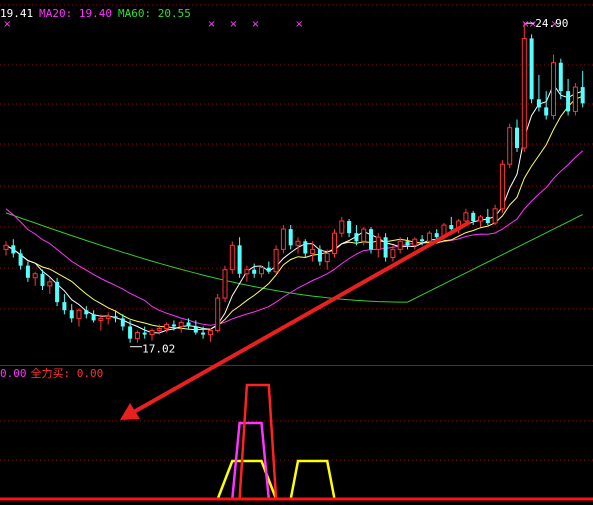  I want to click on indicator-legend: 0.00 全力买: 0.00, so click(53, 374).